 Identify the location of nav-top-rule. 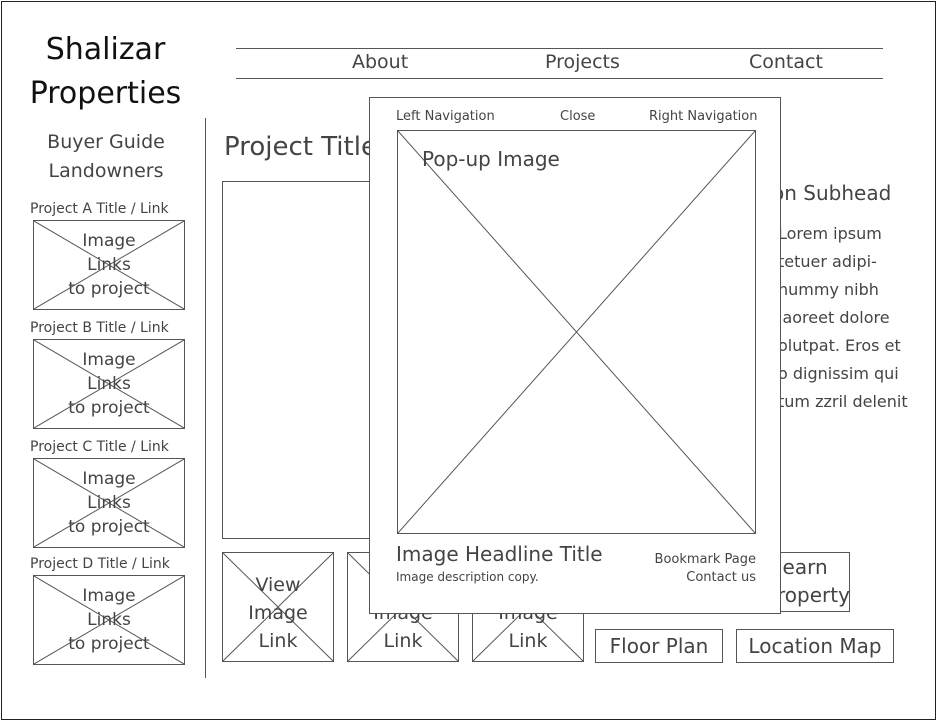
(559, 48).